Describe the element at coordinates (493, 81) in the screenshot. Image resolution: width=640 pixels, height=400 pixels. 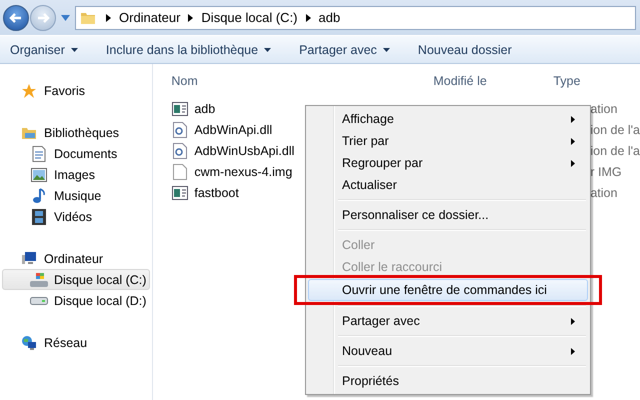
I see `column-header: Modifié le` at that location.